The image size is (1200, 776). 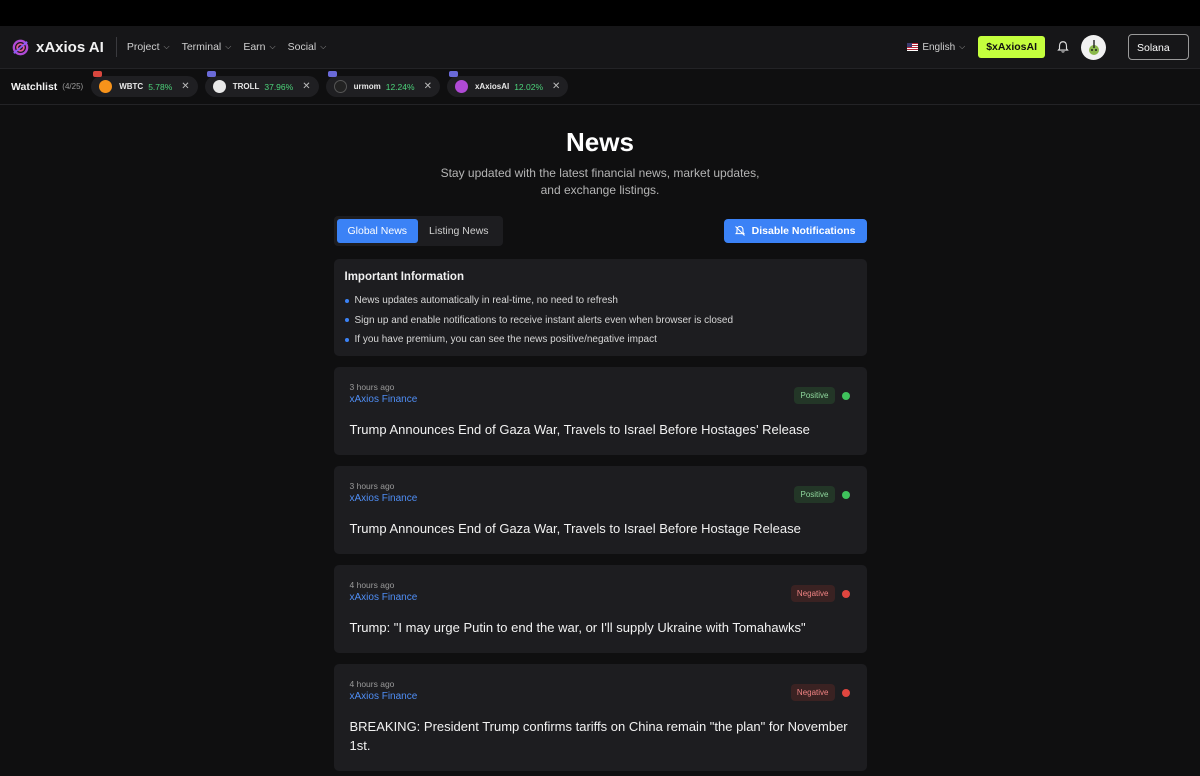 I want to click on avatar-character-icon, so click(x=1093, y=47).